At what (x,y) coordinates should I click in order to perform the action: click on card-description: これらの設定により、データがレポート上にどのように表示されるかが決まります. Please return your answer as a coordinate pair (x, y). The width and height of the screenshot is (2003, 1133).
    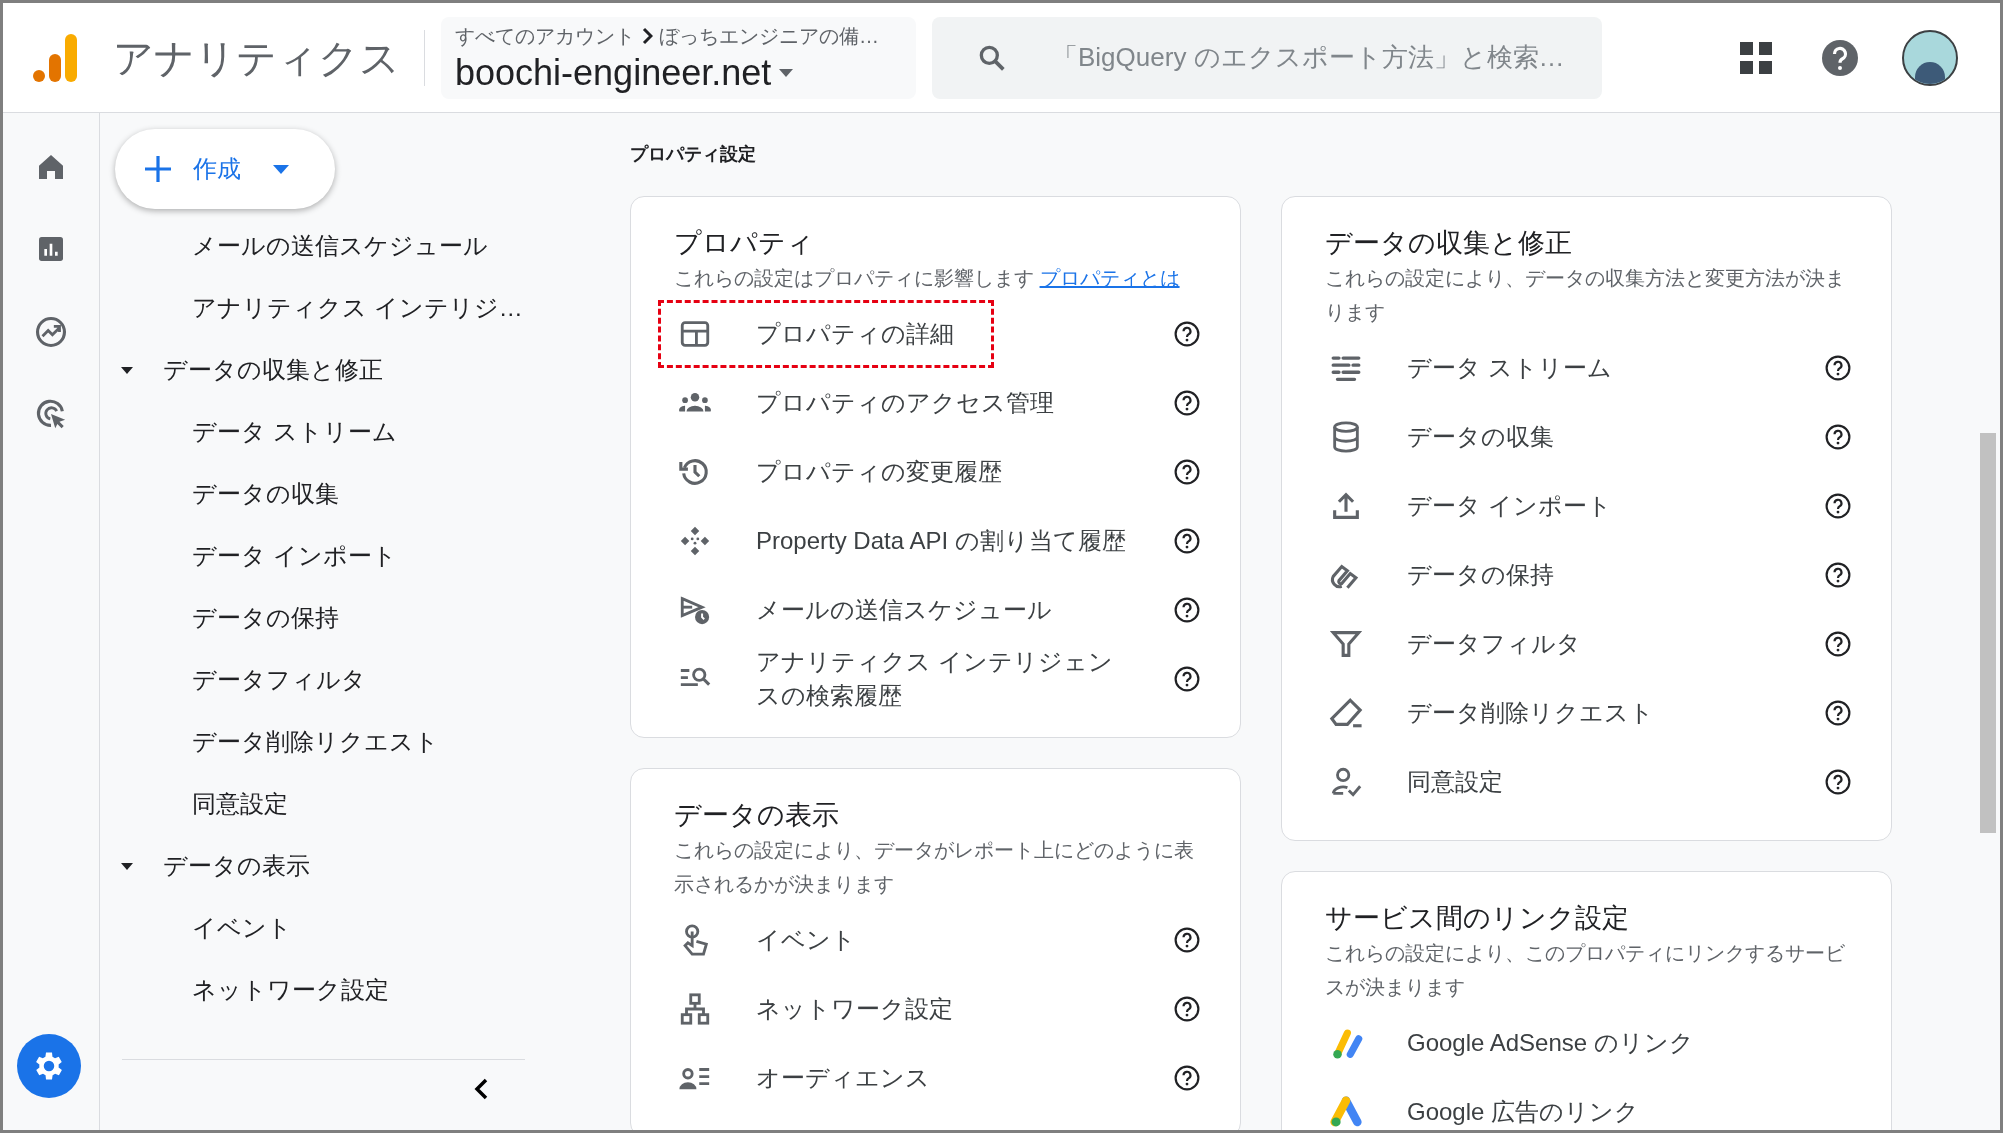
    Looking at the image, I should click on (934, 867).